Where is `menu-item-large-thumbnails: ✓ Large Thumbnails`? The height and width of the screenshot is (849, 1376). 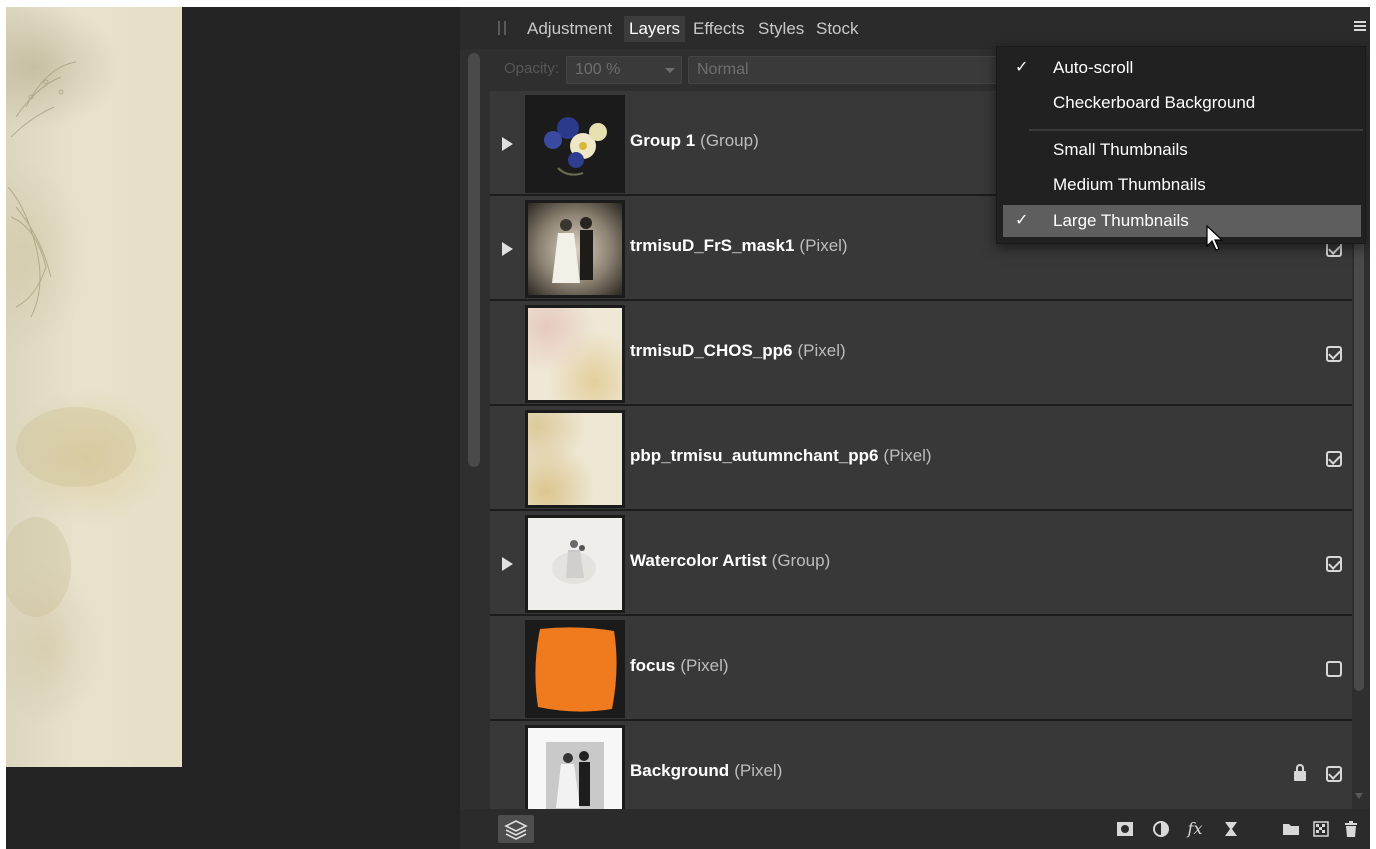
menu-item-large-thumbnails: ✓ Large Thumbnails is located at coordinates (1182, 221).